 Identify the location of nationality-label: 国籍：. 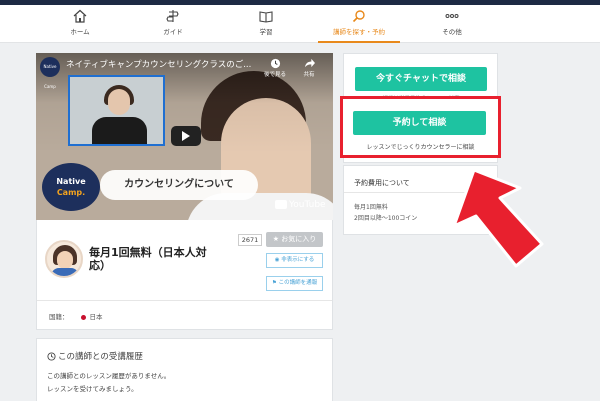
(59, 317).